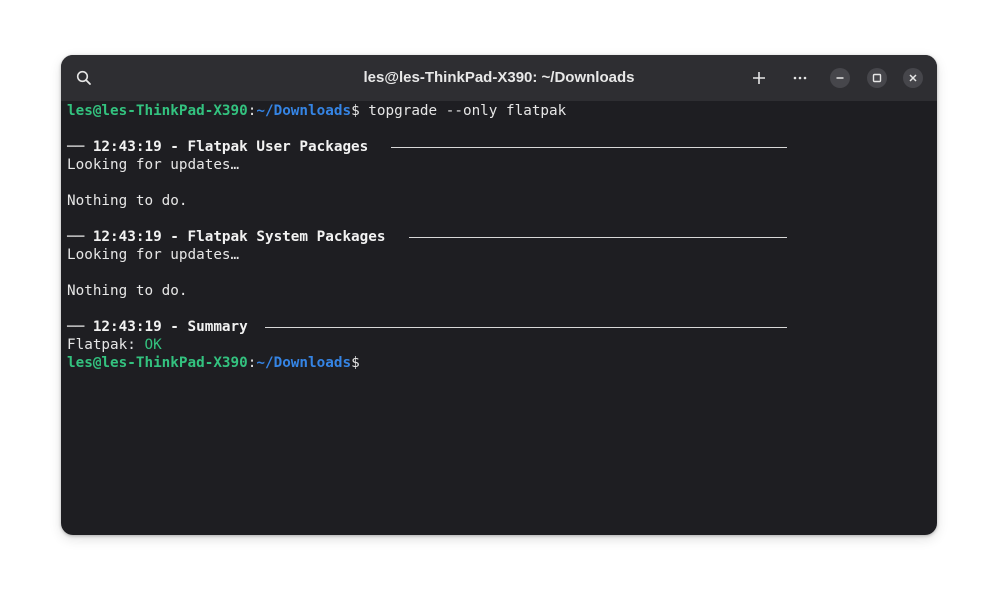 This screenshot has height=602, width=998. Describe the element at coordinates (913, 78) in the screenshot. I see `close-icon` at that location.